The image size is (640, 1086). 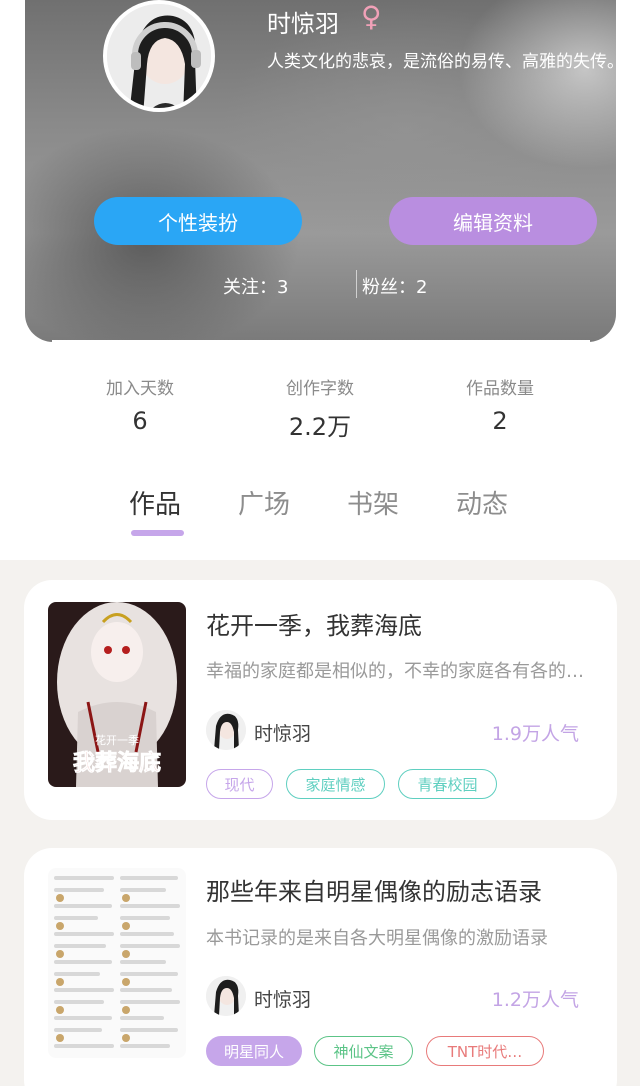 I want to click on bio: 人类文化的悲哀，是流俗的易传、高雅的失传。, so click(x=441, y=62).